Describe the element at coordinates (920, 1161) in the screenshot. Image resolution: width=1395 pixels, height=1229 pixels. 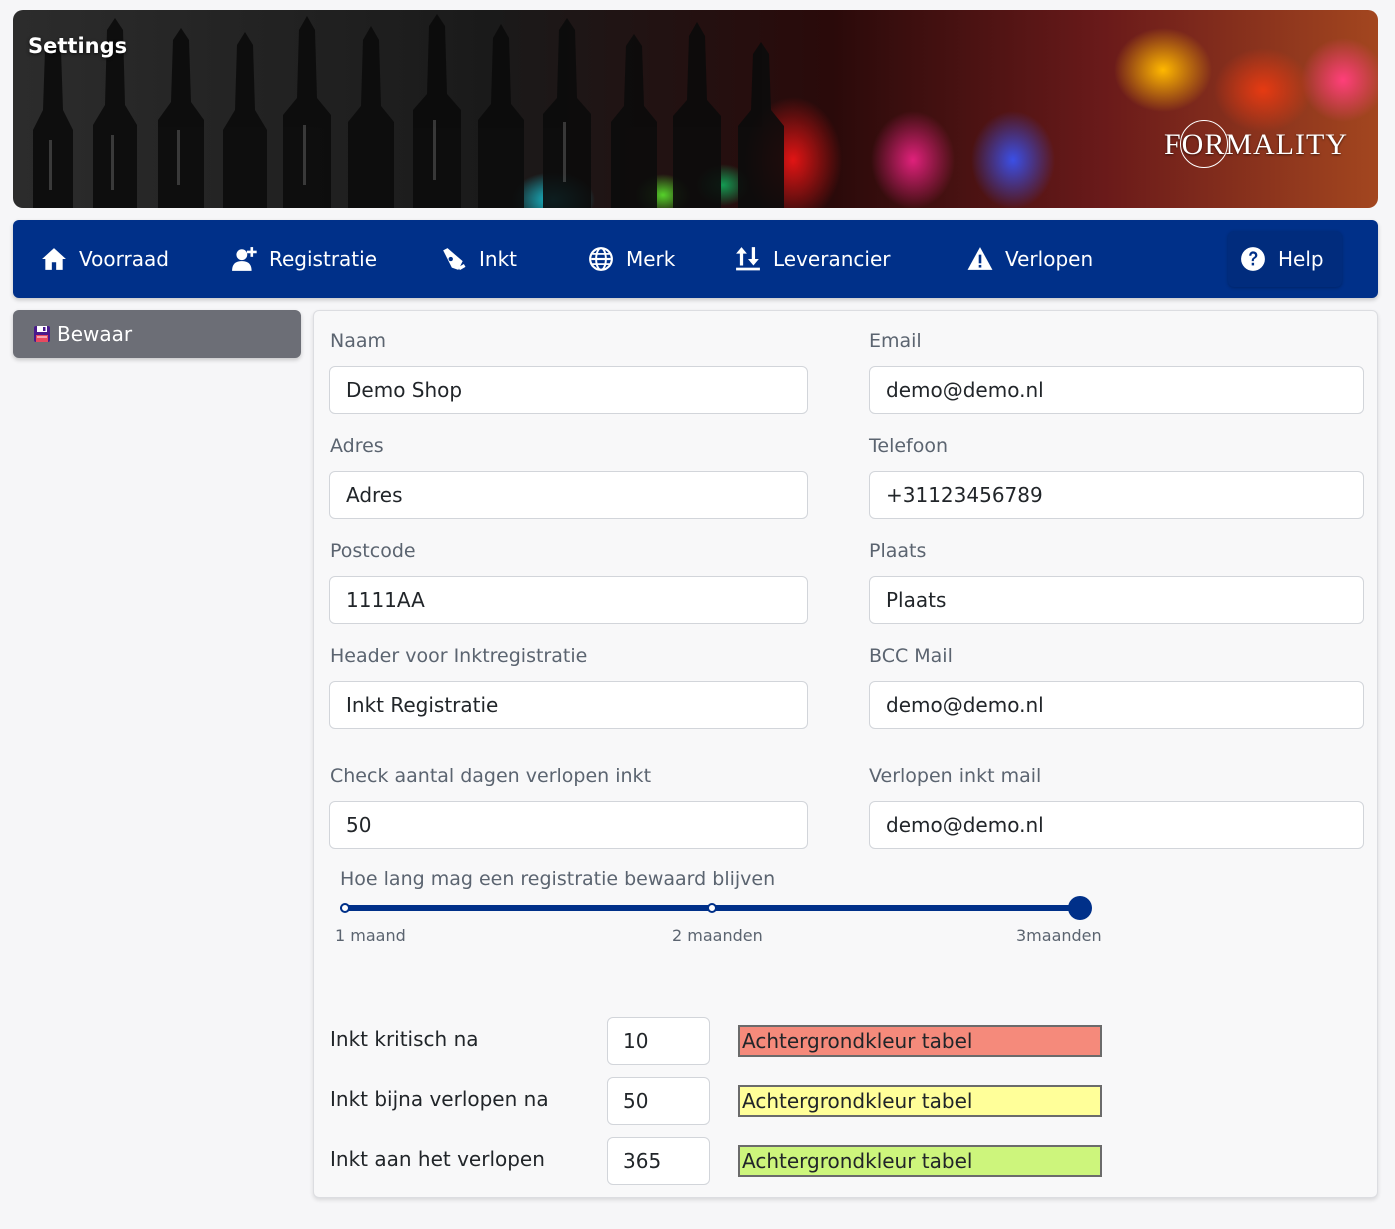
I see `color-picker-aan-het-verlopen: Achtergrondkleur tabel` at that location.